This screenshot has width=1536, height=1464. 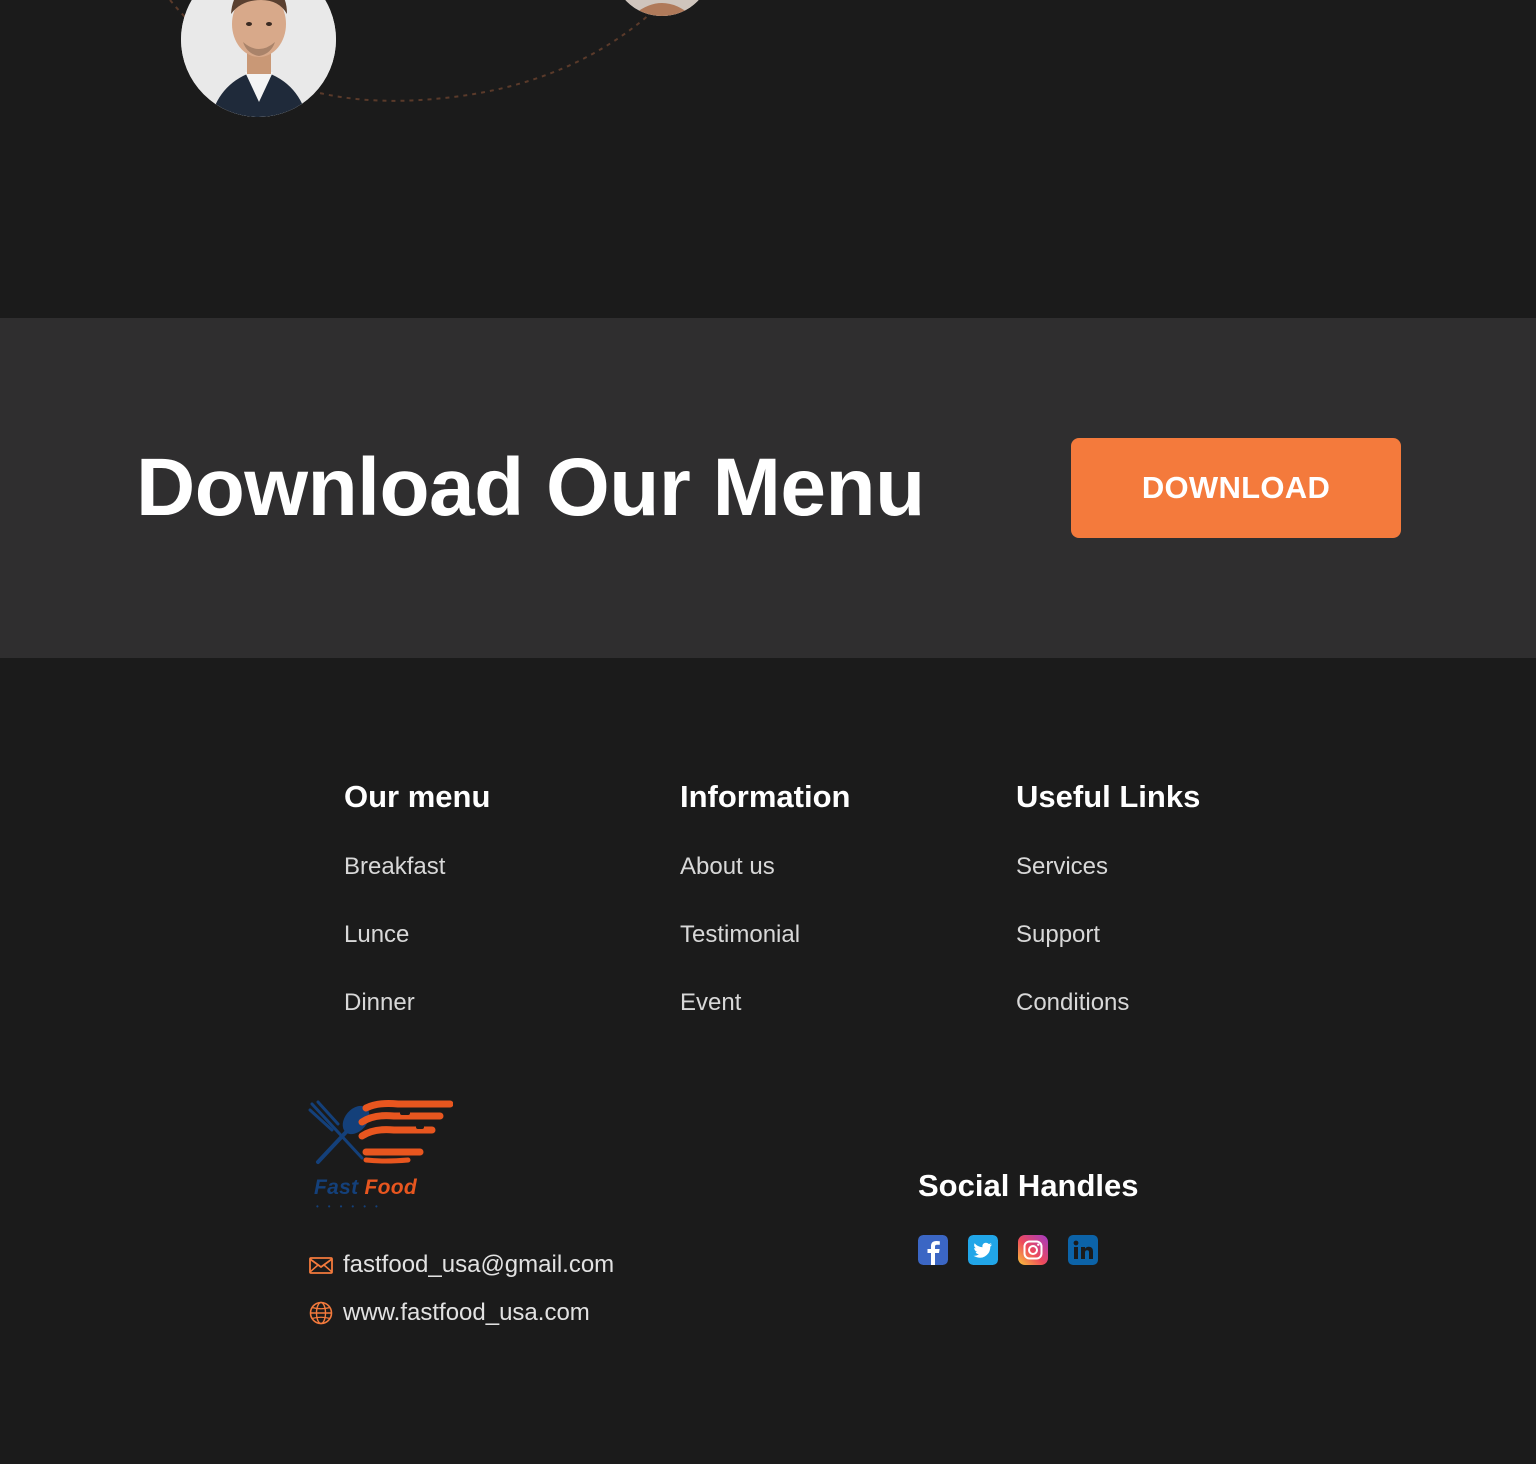 I want to click on footer-column-useful-links: Useful Links Services Support Conditions, so click(x=1108, y=897).